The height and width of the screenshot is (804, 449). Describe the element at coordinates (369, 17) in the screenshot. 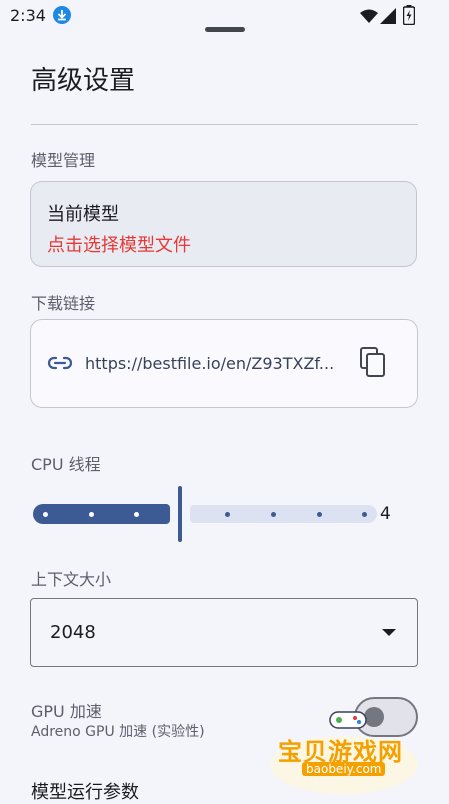

I see `wifi-icon` at that location.